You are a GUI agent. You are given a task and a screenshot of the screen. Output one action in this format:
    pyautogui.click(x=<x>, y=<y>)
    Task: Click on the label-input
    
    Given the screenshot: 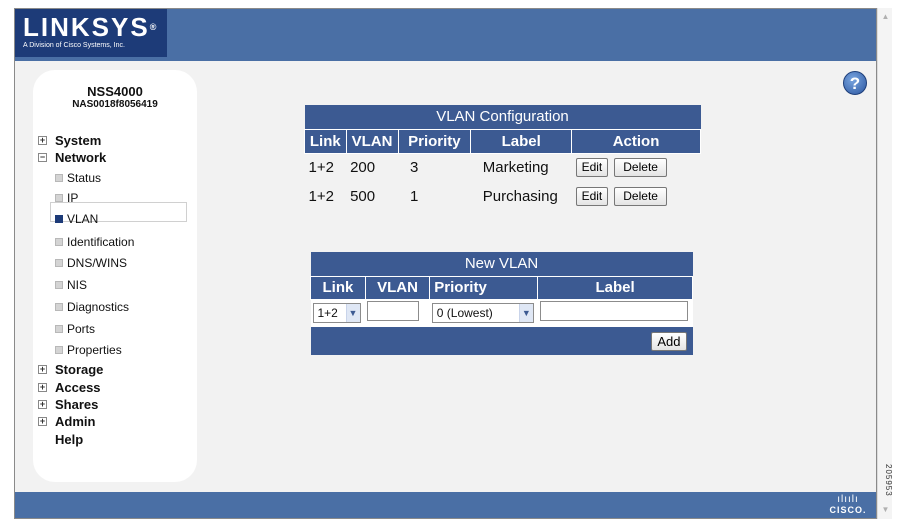 What is the action you would take?
    pyautogui.click(x=613, y=310)
    